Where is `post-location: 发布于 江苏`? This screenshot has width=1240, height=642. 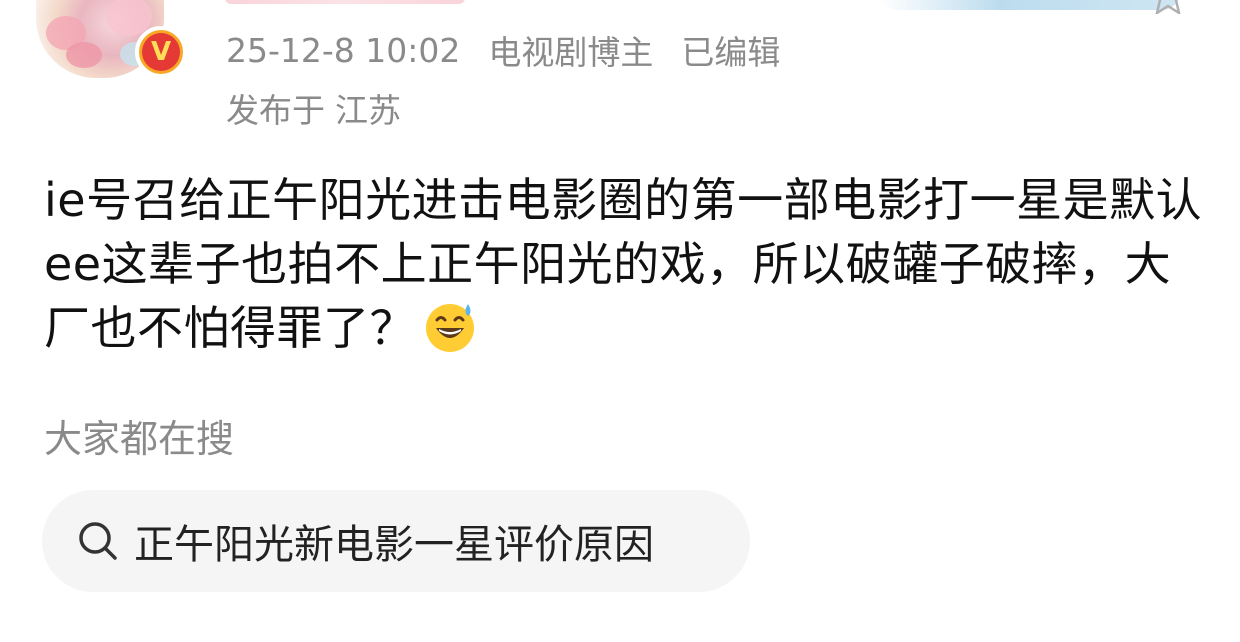
post-location: 发布于 江苏 is located at coordinates (313, 108).